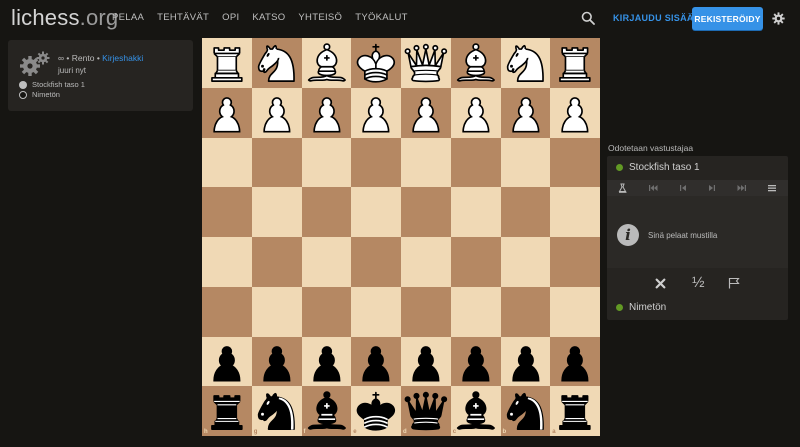 This screenshot has width=800, height=447. I want to click on white-rook-piece, so click(227, 63).